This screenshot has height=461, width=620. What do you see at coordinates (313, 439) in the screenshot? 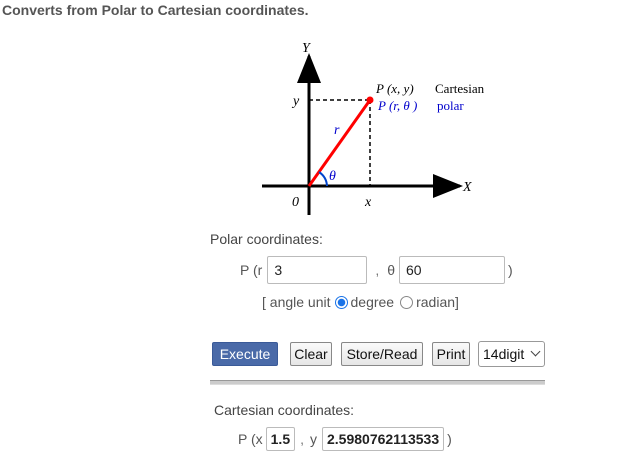
I see `y-label: y` at bounding box center [313, 439].